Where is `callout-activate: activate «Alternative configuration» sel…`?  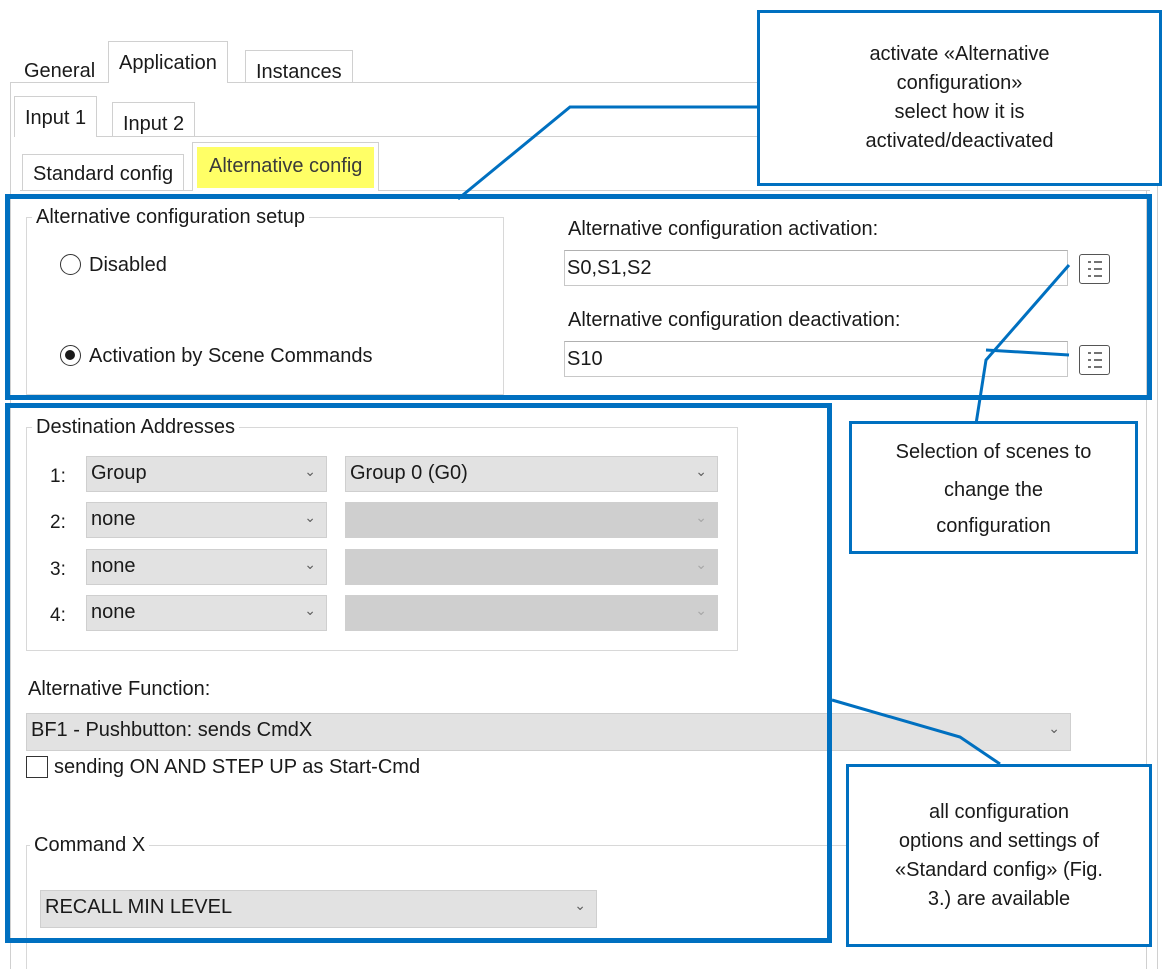
callout-activate: activate «Alternative configuration» sel… is located at coordinates (959, 98).